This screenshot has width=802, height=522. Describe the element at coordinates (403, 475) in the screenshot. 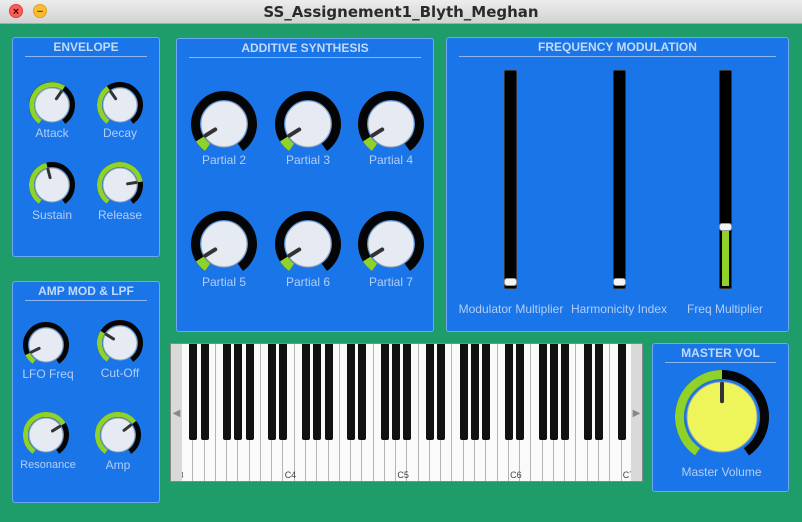

I see `octave-label: C5` at that location.